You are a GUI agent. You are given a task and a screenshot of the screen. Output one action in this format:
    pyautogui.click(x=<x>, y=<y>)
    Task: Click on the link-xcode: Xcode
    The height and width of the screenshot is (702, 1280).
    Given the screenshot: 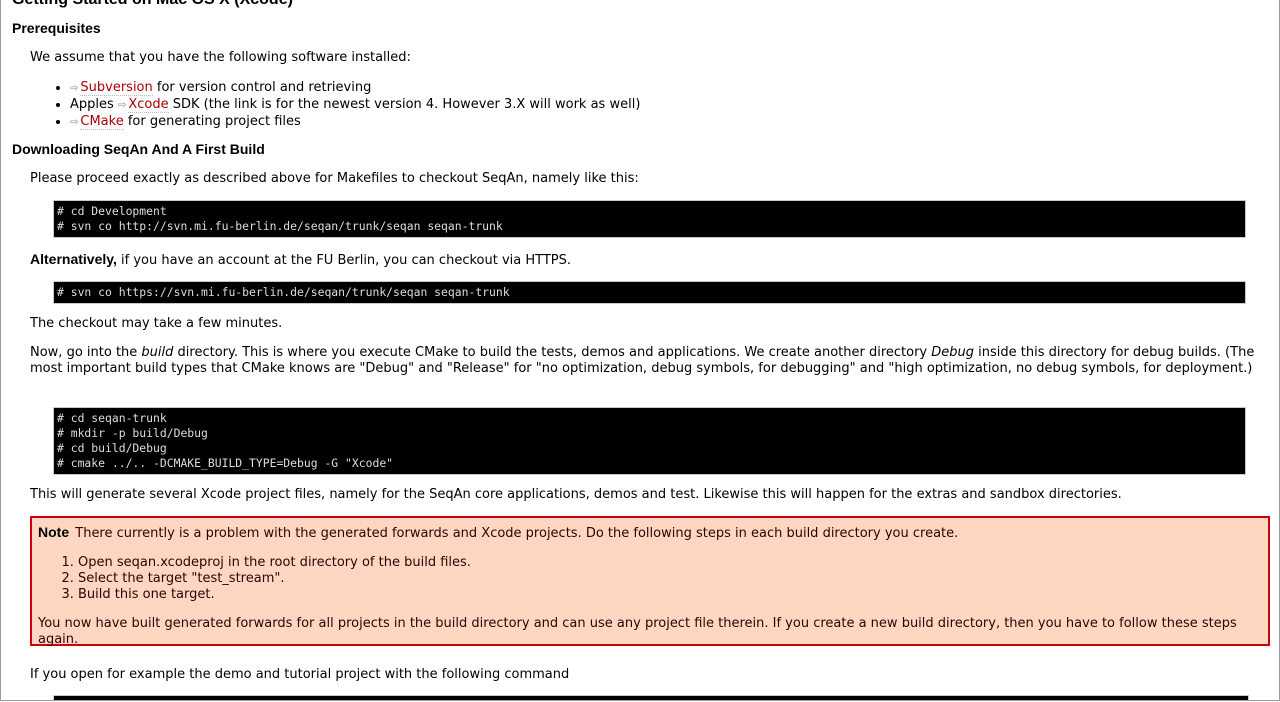 What is the action you would take?
    pyautogui.click(x=148, y=105)
    